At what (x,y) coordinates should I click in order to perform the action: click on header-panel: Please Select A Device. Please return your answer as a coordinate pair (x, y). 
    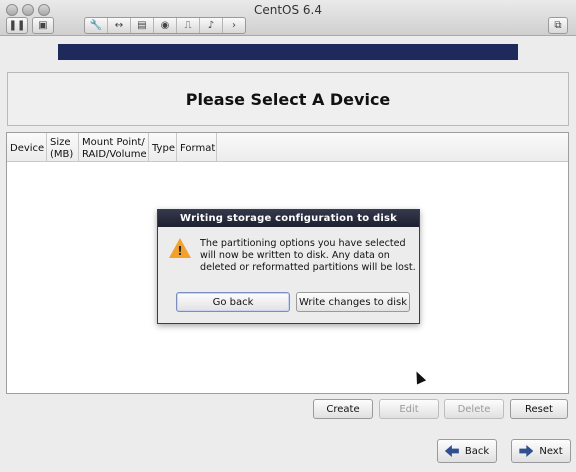
    Looking at the image, I should click on (288, 99).